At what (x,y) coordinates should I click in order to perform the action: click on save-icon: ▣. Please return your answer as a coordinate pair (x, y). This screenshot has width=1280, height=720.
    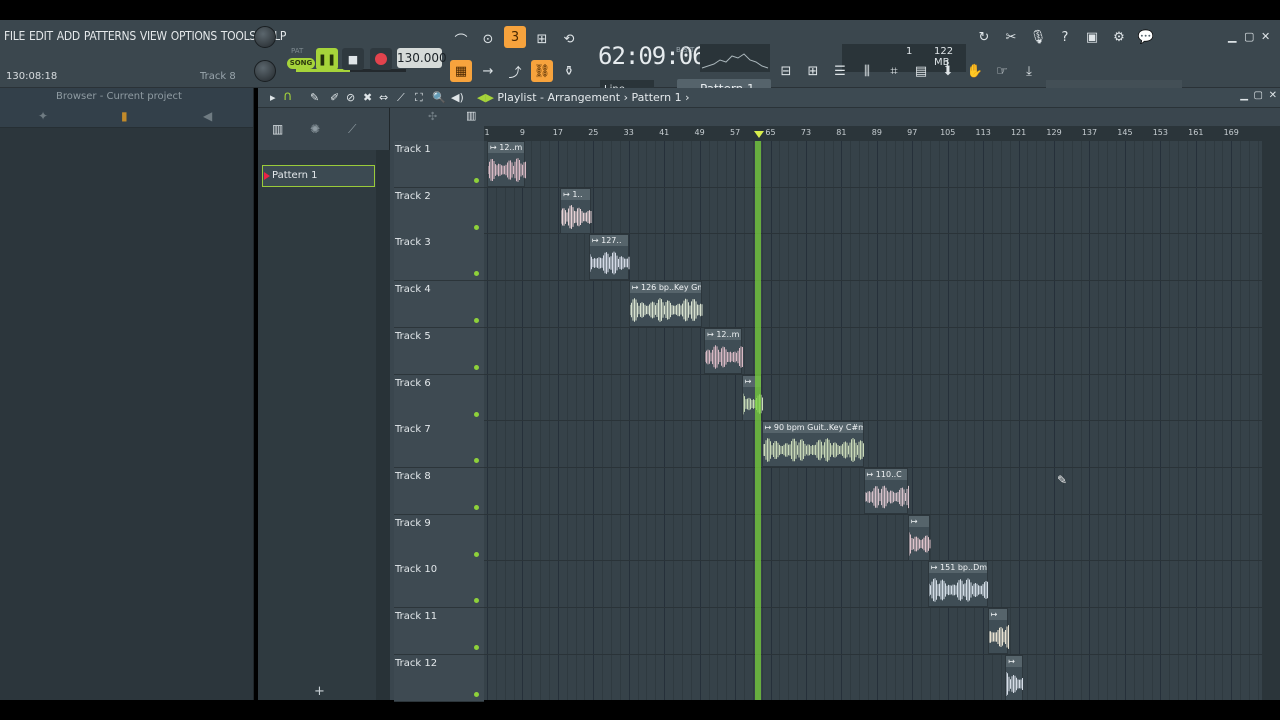
    Looking at the image, I should click on (1092, 37).